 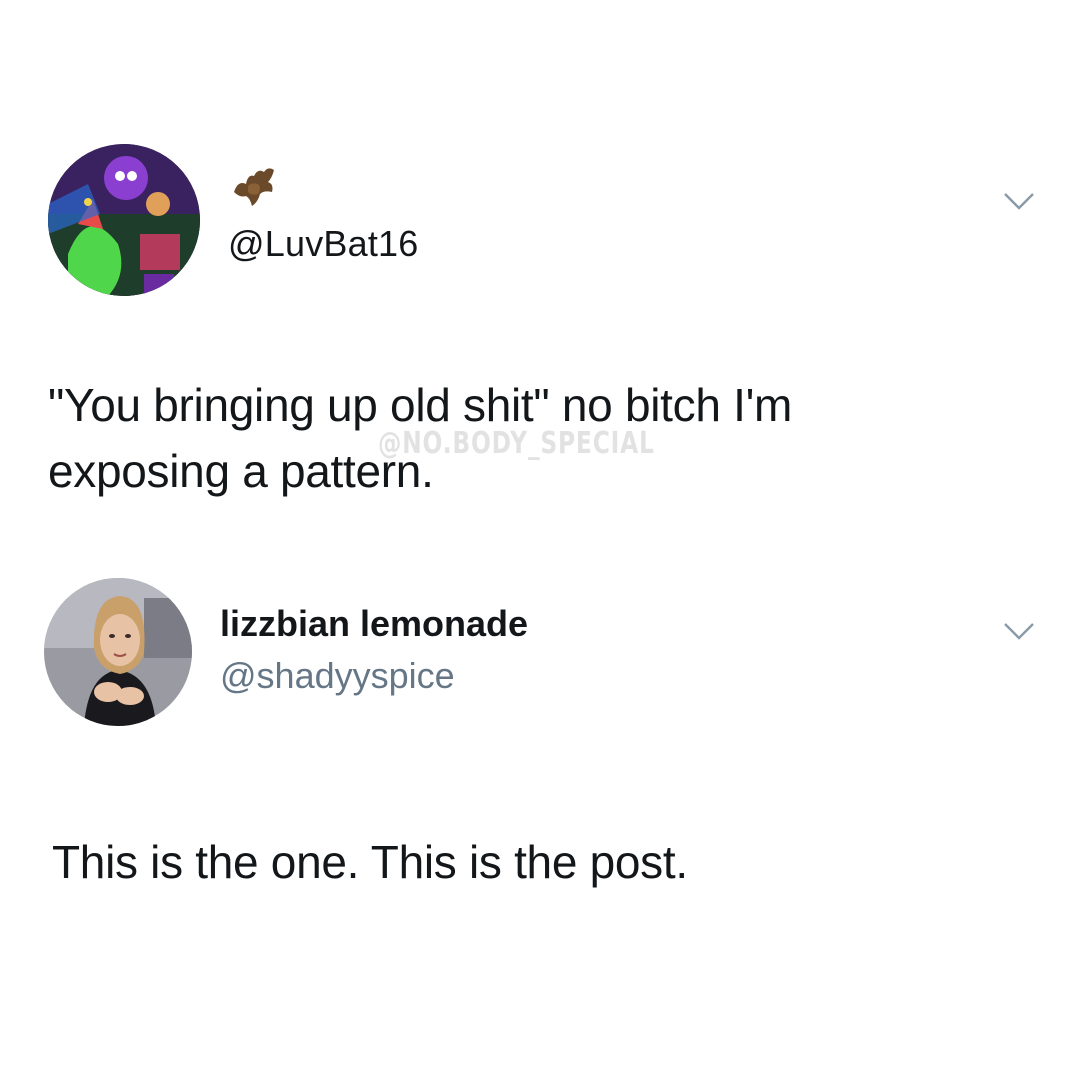 What do you see at coordinates (337, 676) in the screenshot?
I see `username-handle: @shadyyspice` at bounding box center [337, 676].